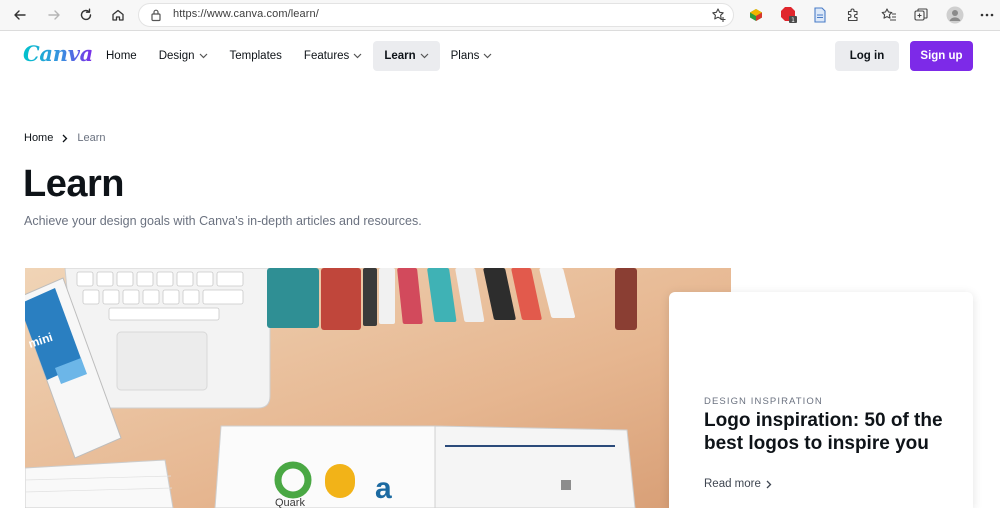 Image resolution: width=1000 pixels, height=508 pixels. Describe the element at coordinates (400, 56) in the screenshot. I see `nav-learn-label: Learn` at that location.